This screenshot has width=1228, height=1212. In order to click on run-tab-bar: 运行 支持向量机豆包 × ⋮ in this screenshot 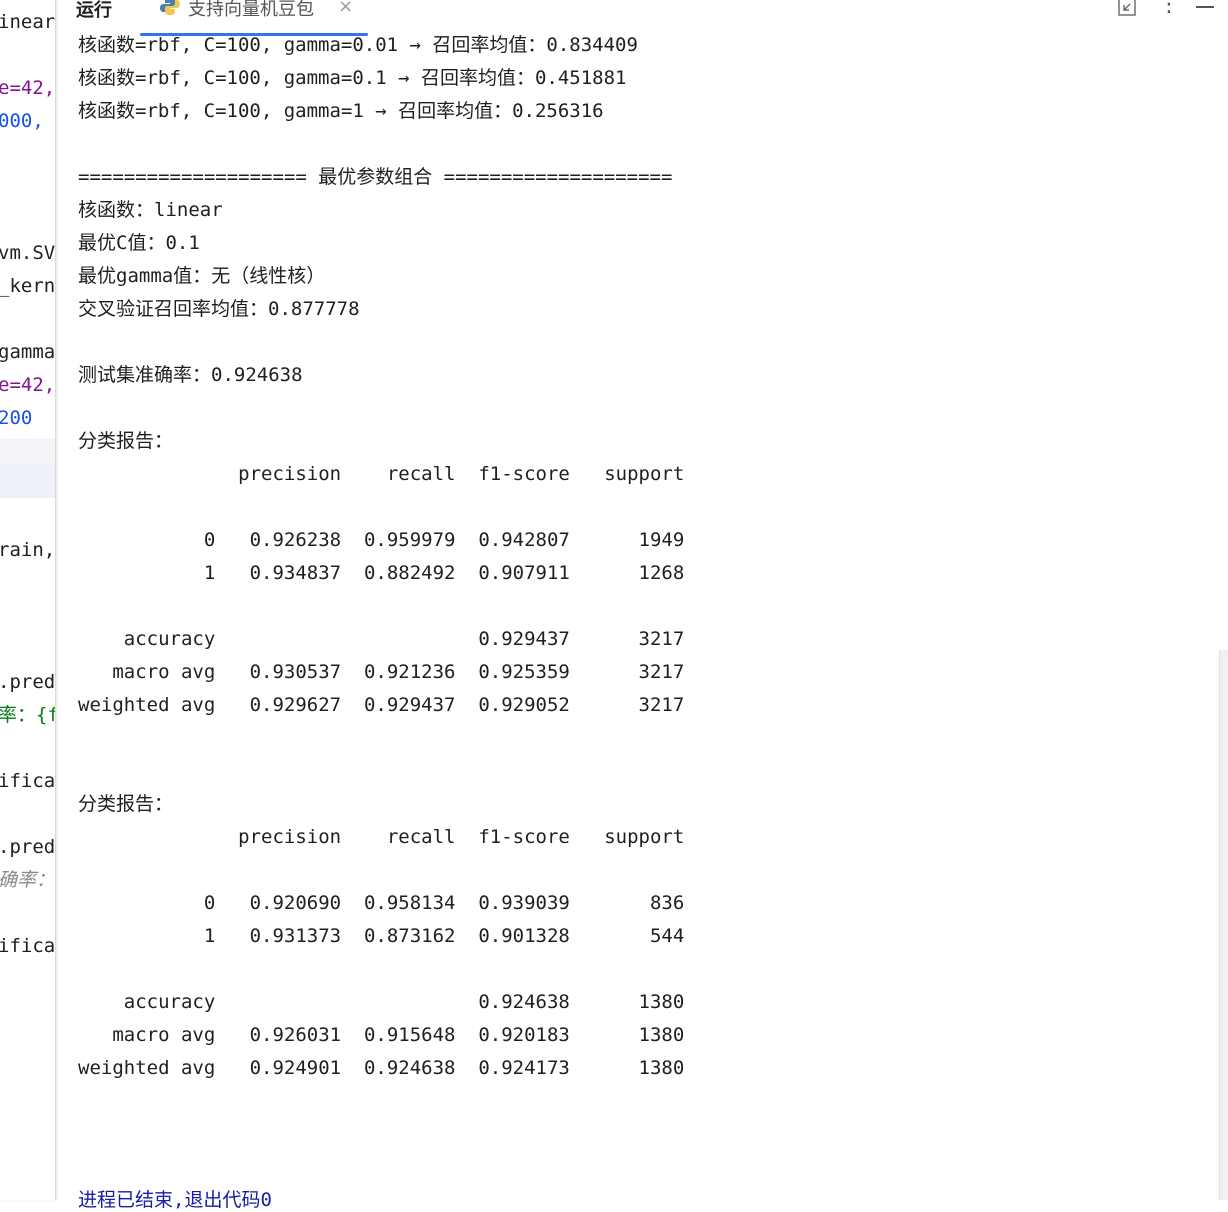, I will do `click(643, 18)`.